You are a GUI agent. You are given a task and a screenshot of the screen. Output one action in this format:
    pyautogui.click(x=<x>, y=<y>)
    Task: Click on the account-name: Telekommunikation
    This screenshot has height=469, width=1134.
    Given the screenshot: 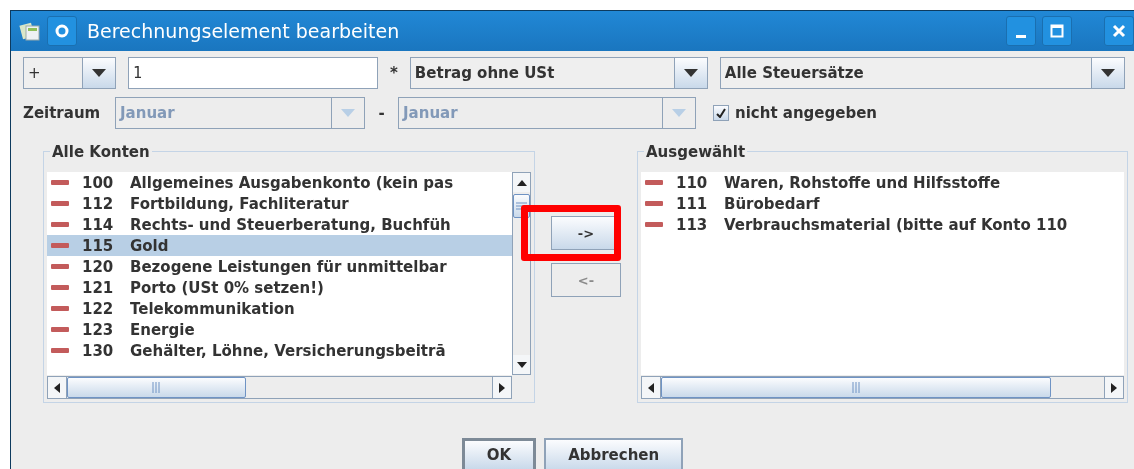 What is the action you would take?
    pyautogui.click(x=212, y=308)
    